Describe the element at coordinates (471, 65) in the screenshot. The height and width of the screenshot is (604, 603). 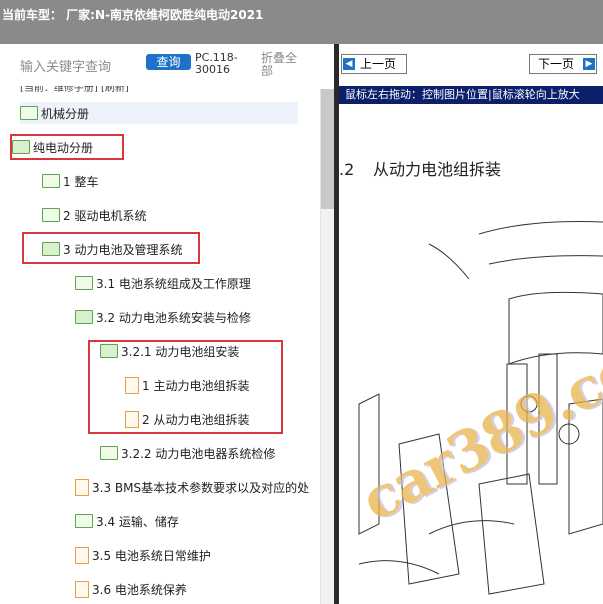
I see `page-navbar: ◀ 上一页 下一页 ▶` at that location.